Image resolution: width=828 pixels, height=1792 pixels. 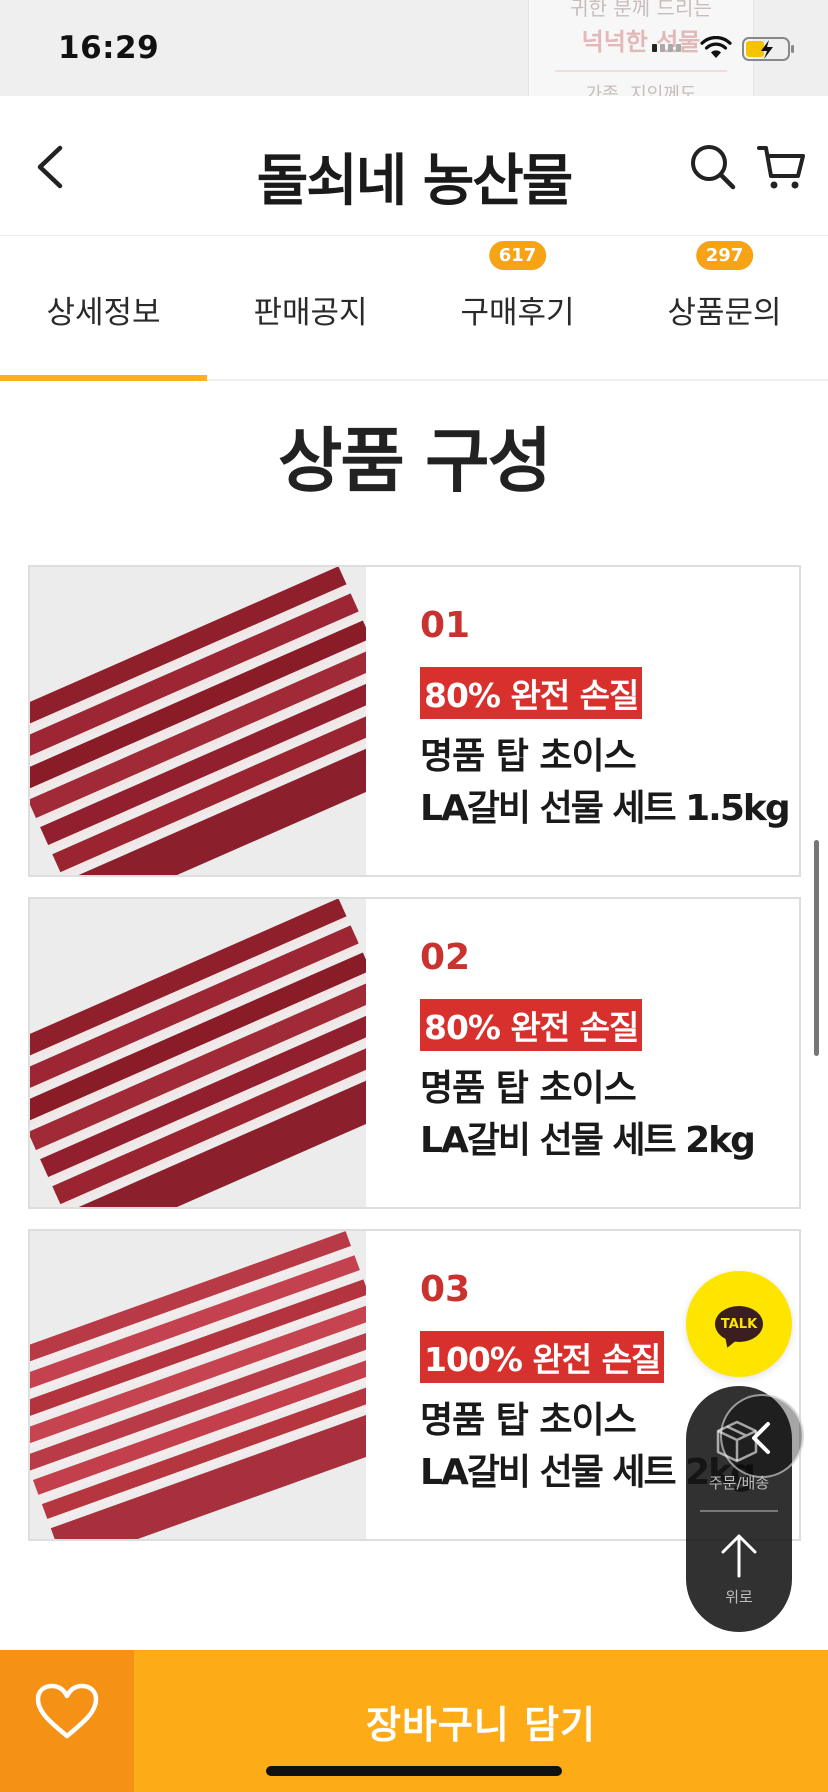 I want to click on cellular-signal-icon, so click(x=666, y=48).